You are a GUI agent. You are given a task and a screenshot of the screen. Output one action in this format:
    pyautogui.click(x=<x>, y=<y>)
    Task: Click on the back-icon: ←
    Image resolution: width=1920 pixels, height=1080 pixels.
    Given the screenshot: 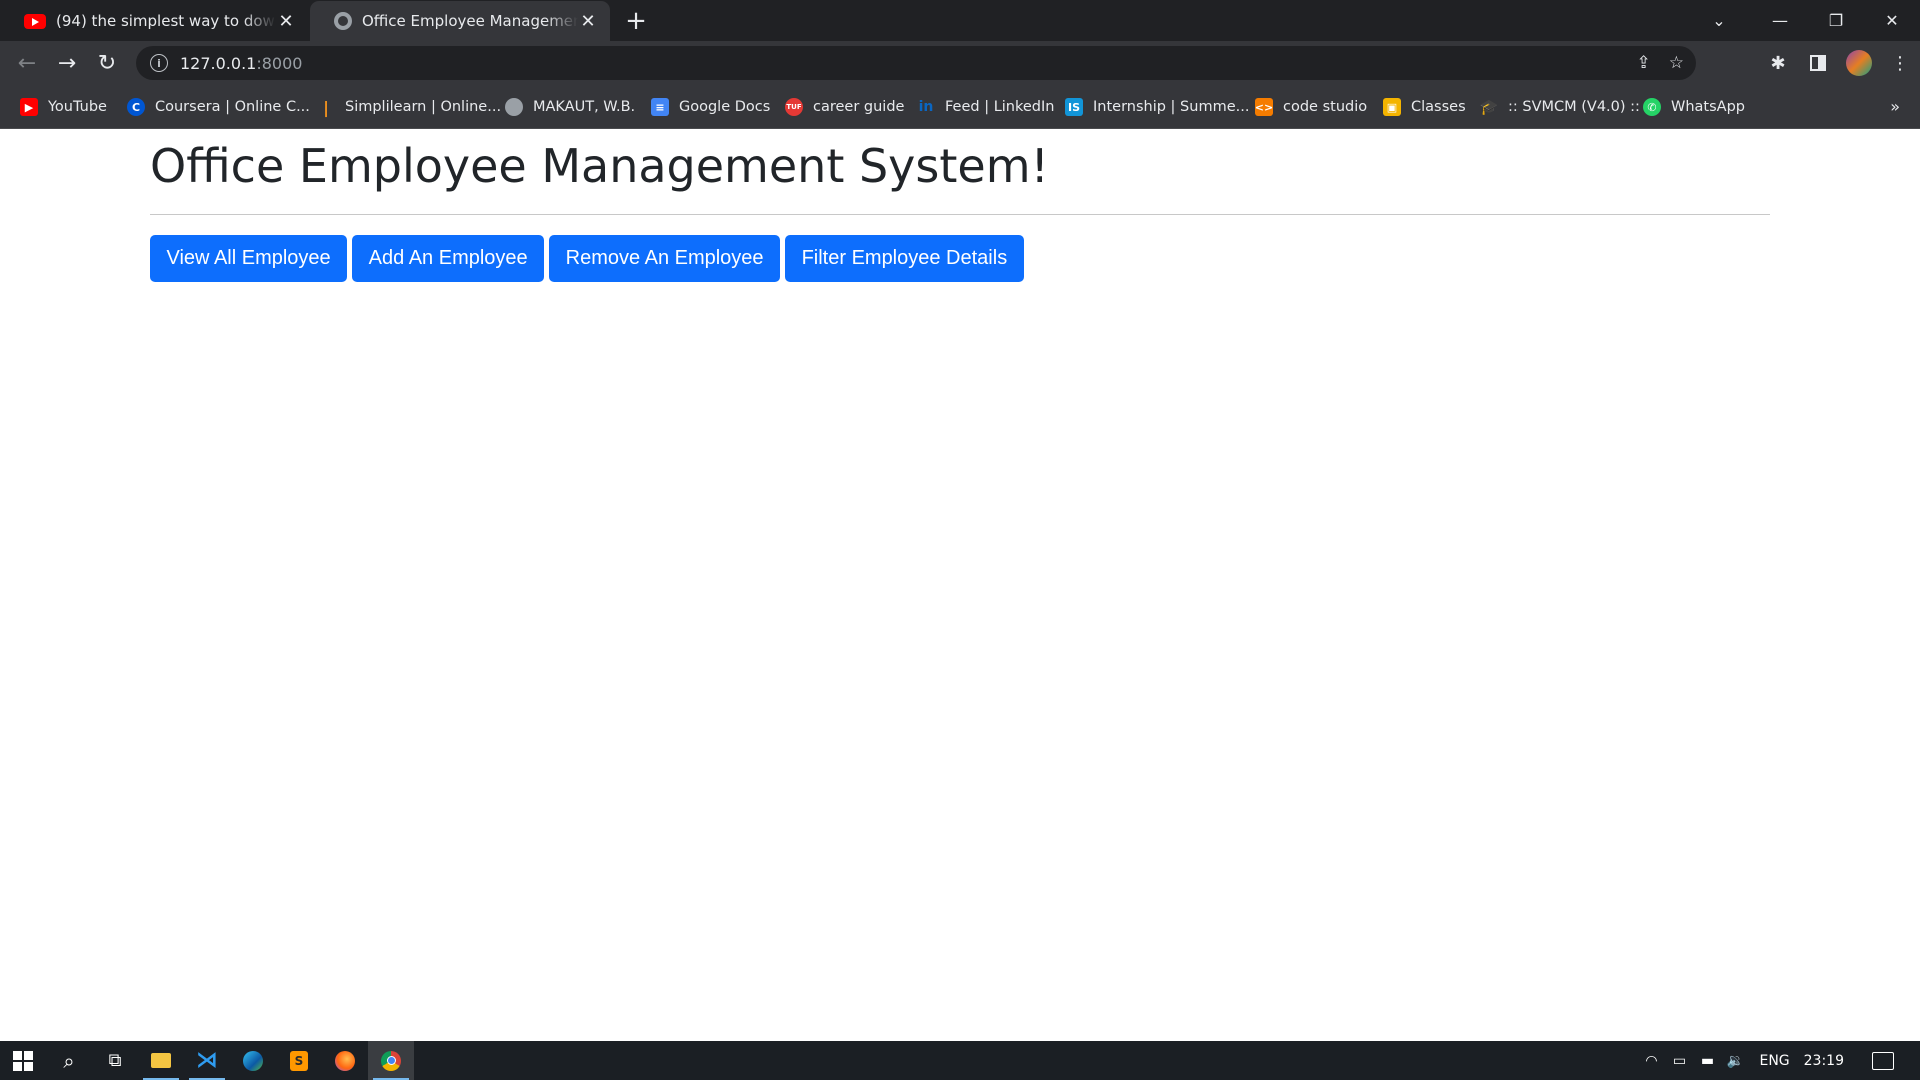 What is the action you would take?
    pyautogui.click(x=27, y=63)
    